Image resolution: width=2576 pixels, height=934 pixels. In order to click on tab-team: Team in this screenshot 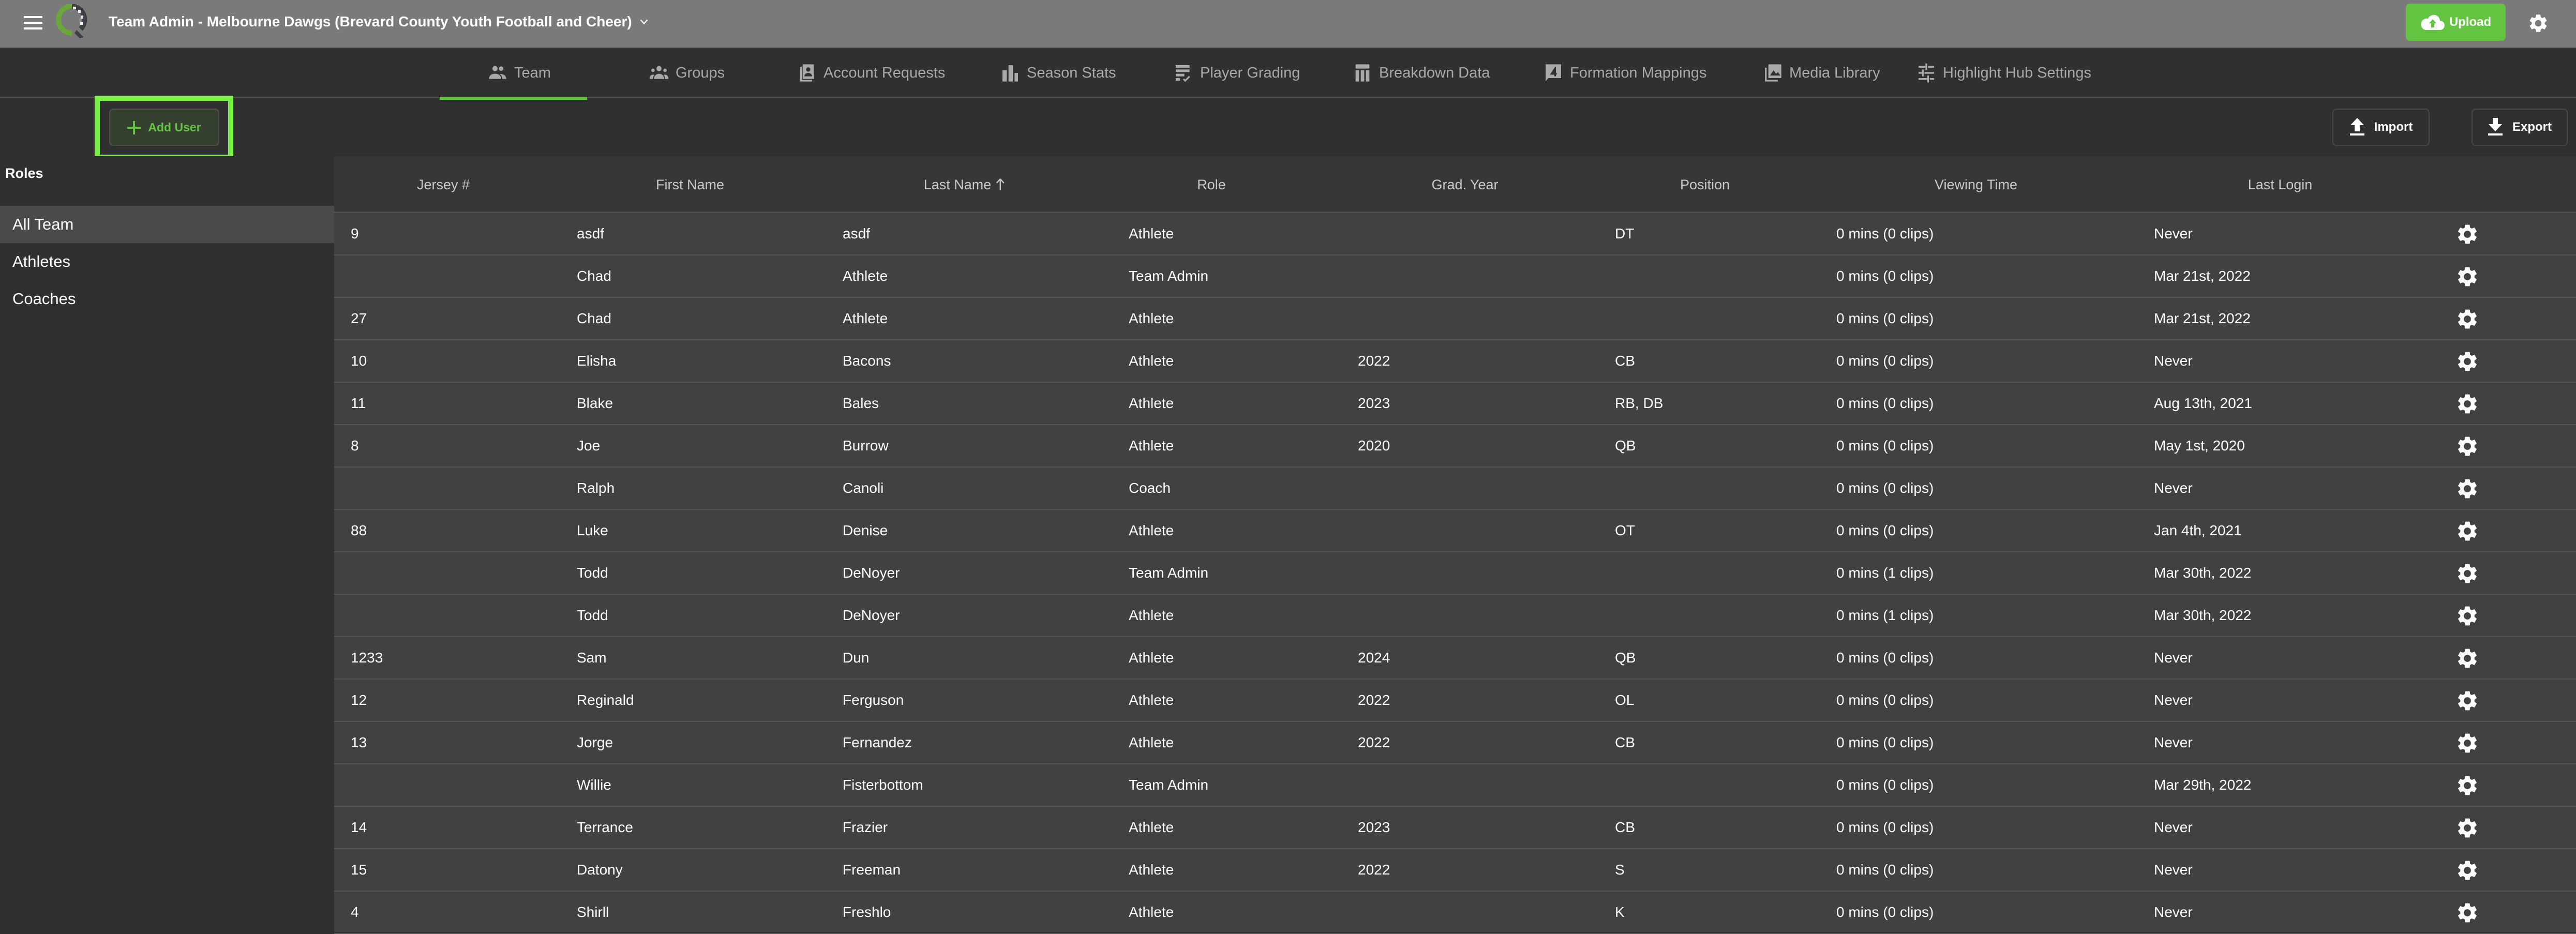, I will do `click(513, 74)`.